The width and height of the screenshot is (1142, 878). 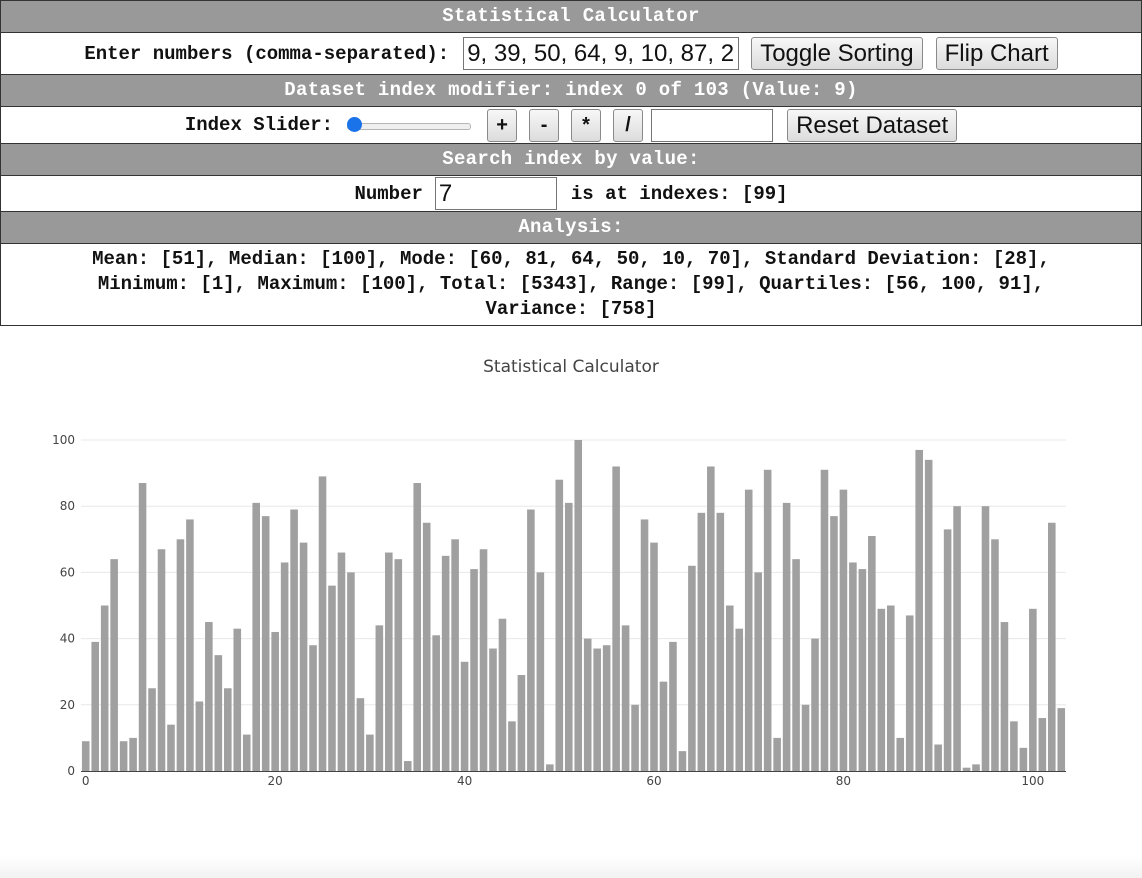 What do you see at coordinates (544, 125) in the screenshot?
I see `minus-button: -` at bounding box center [544, 125].